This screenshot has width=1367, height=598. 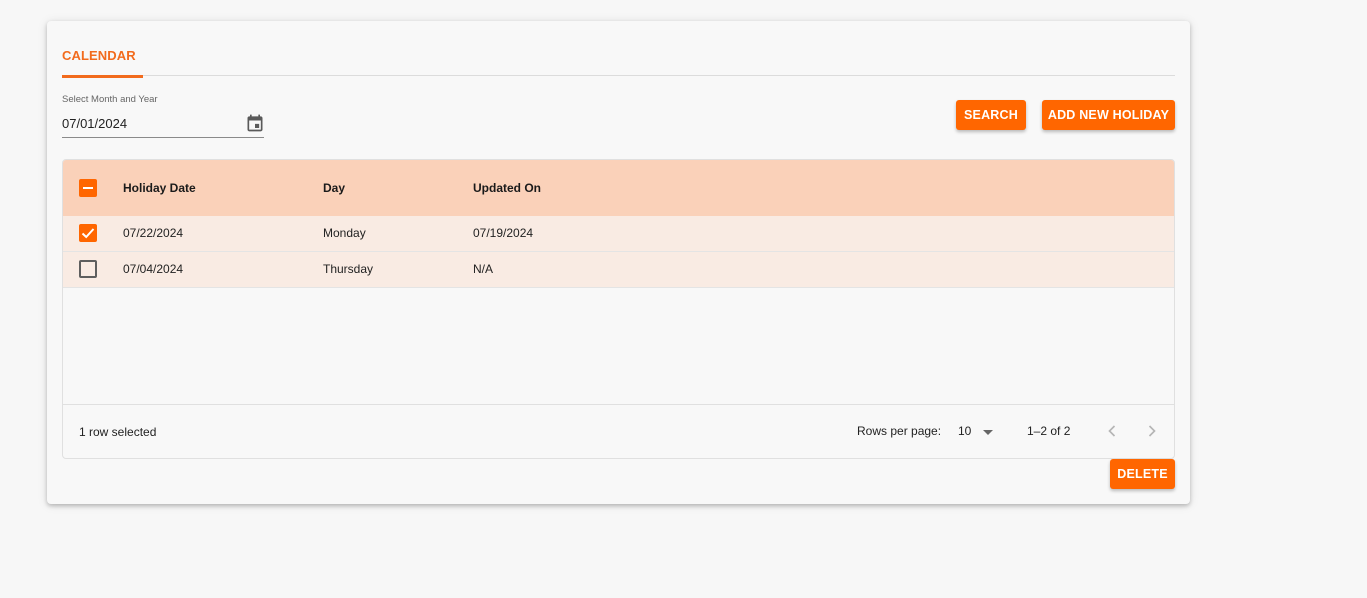 I want to click on minus-icon, so click(x=88, y=188).